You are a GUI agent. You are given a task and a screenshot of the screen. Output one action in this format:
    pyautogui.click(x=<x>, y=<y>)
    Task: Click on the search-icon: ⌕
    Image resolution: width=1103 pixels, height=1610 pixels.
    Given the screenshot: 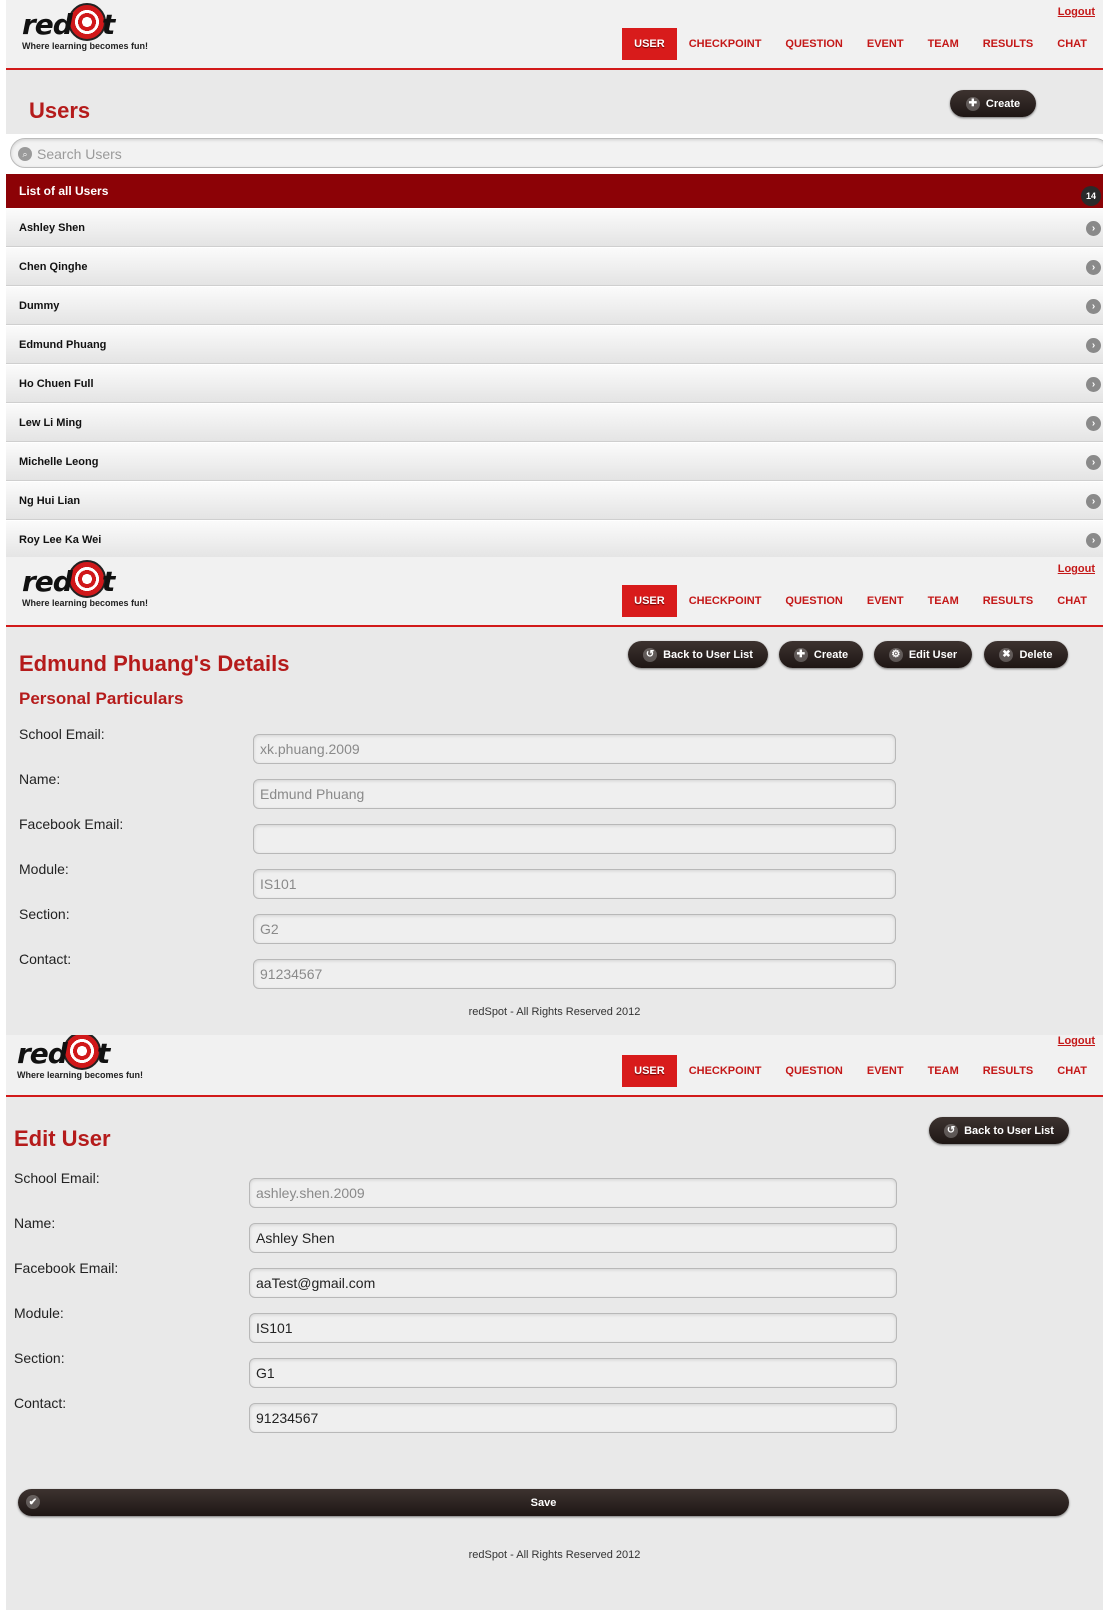 What is the action you would take?
    pyautogui.click(x=25, y=154)
    